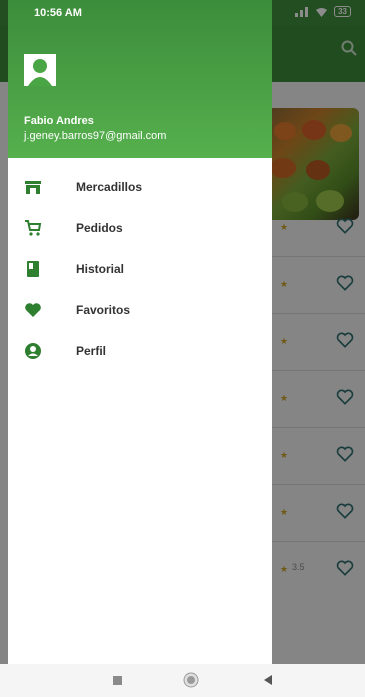  I want to click on store-icon, so click(33, 187).